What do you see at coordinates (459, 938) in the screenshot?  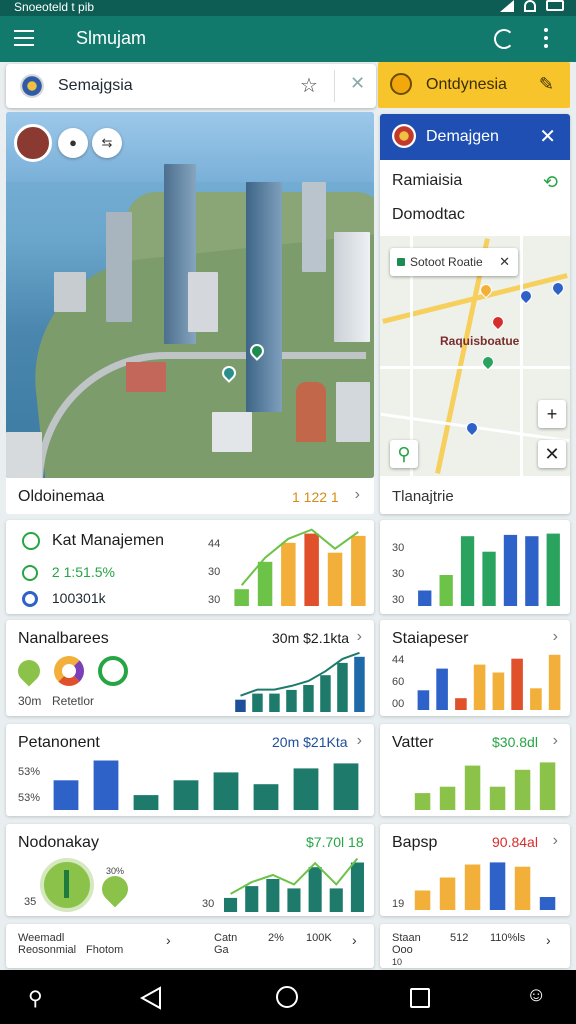 I see `bottom-text: 512` at bounding box center [459, 938].